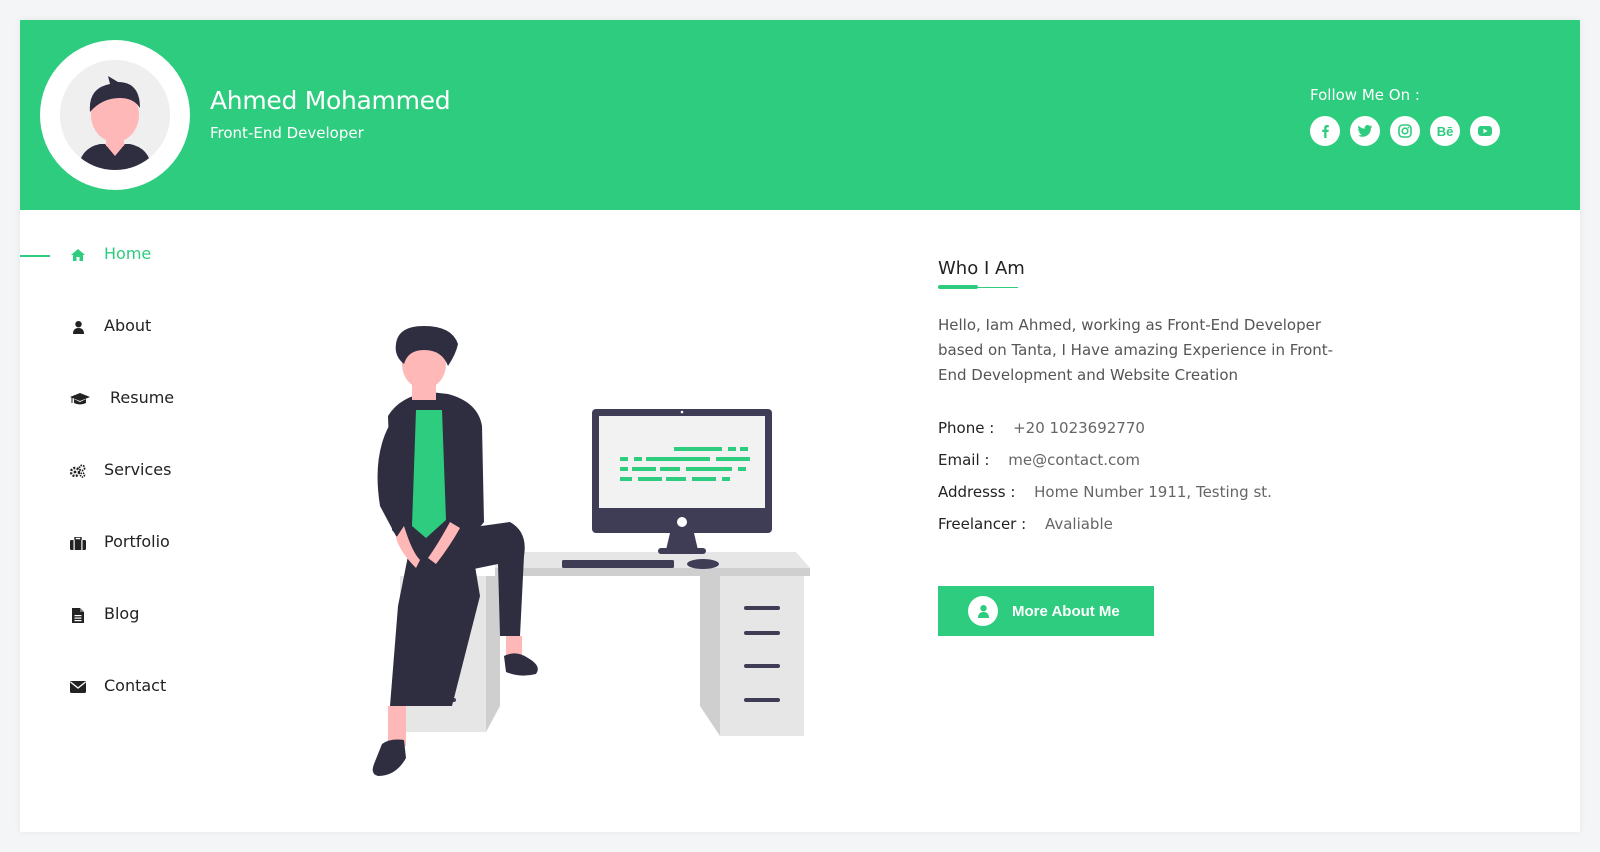 This screenshot has width=1600, height=852. What do you see at coordinates (977, 492) in the screenshot?
I see `info-key-address: Addresss :` at bounding box center [977, 492].